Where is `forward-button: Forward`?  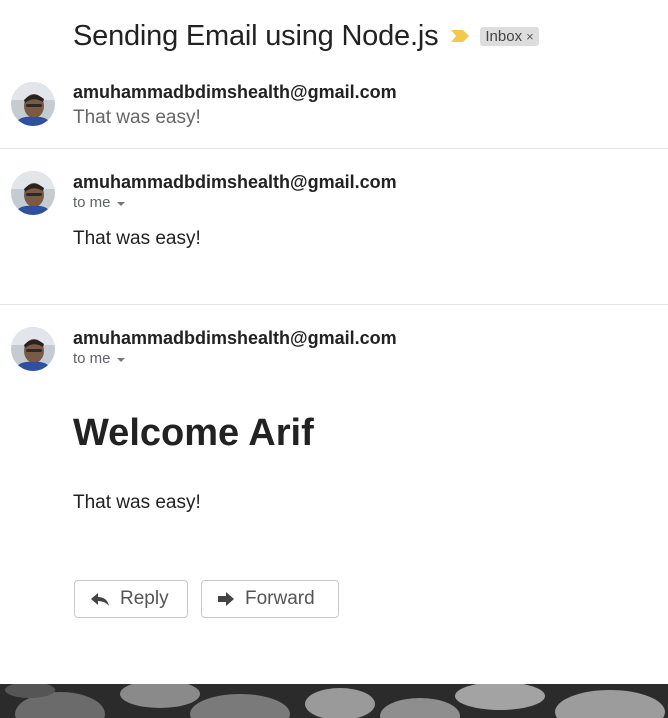 forward-button: Forward is located at coordinates (270, 599).